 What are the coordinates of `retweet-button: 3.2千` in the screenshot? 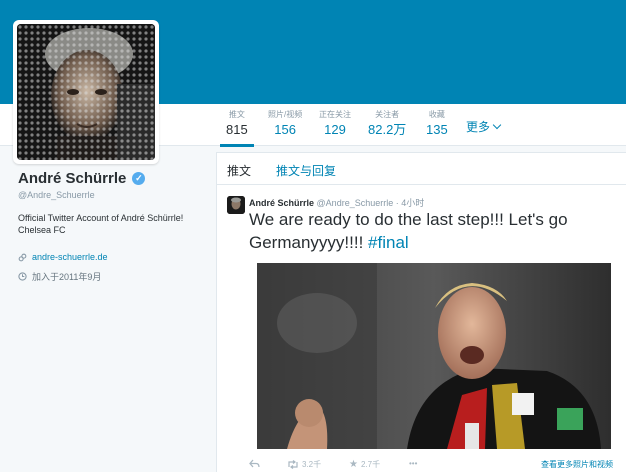 It's located at (304, 464).